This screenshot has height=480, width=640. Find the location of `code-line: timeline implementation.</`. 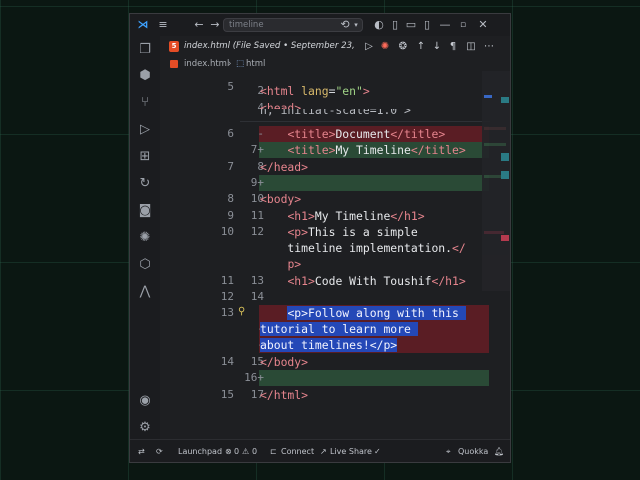

code-line: timeline implementation.</ is located at coordinates (363, 248).